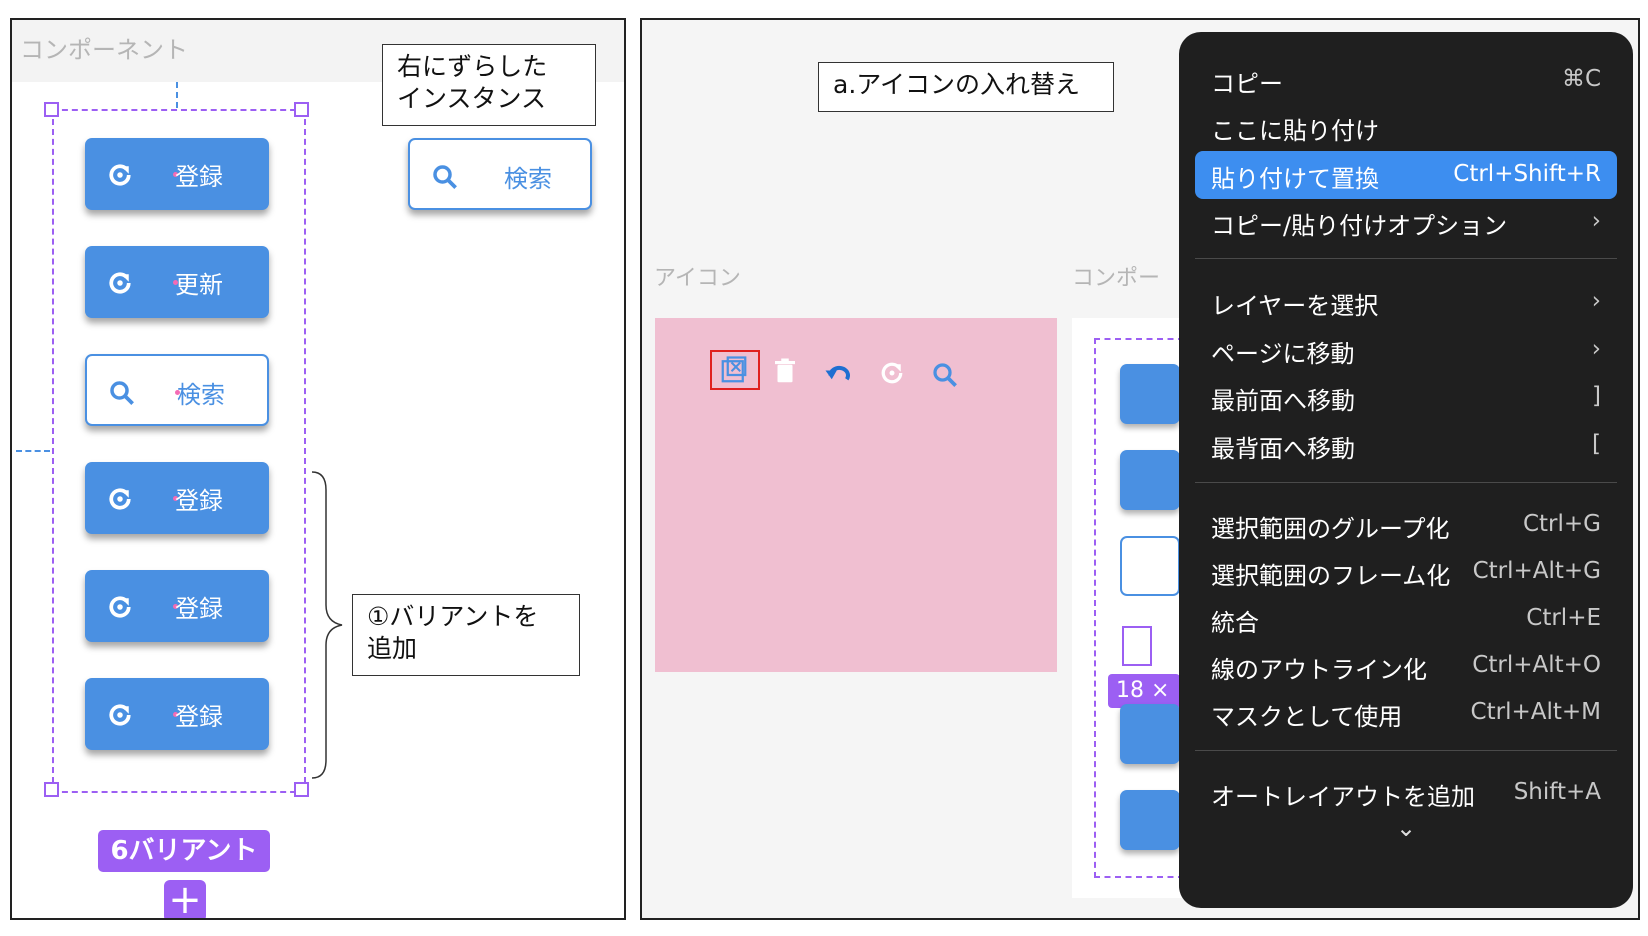 This screenshot has width=1648, height=936. Describe the element at coordinates (1406, 397) in the screenshot. I see `menu-item-bring-to-front: 最前面へ移動]` at that location.